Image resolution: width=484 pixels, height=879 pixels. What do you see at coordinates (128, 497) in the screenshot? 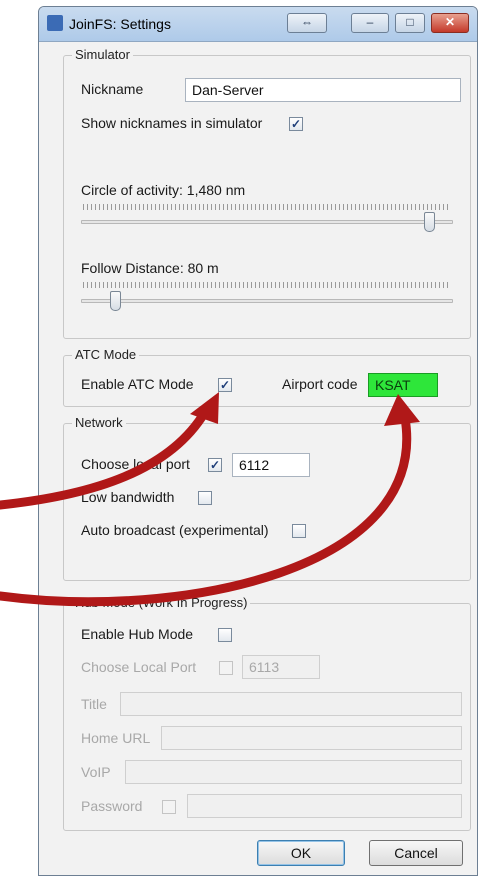
I see `low-bandwidth-label: Low bandwidth` at bounding box center [128, 497].